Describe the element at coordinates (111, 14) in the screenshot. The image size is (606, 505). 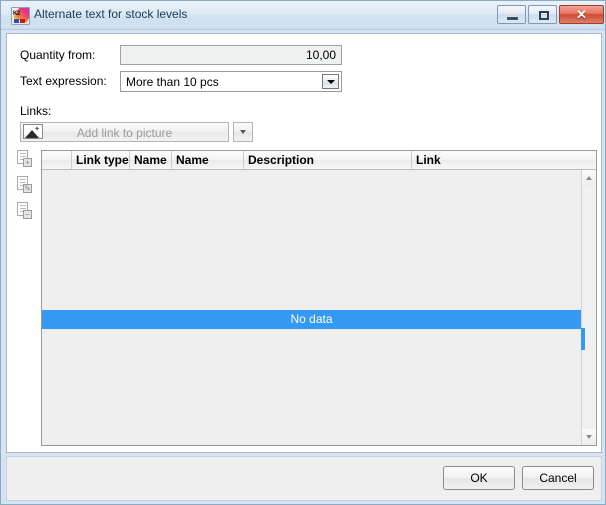
I see `window-title: Alternate text for stock levels` at that location.